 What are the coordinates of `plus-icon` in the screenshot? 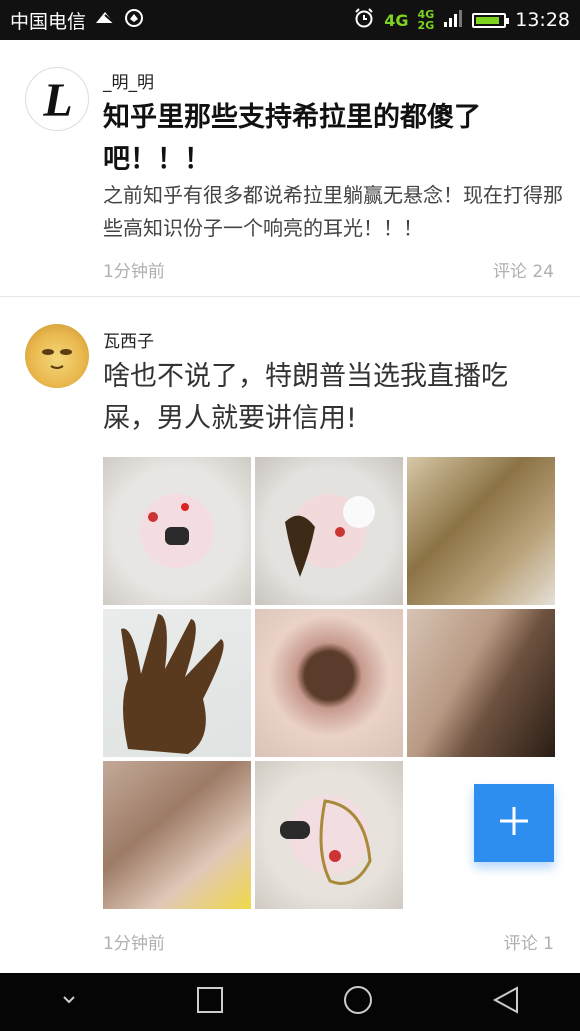 It's located at (514, 823).